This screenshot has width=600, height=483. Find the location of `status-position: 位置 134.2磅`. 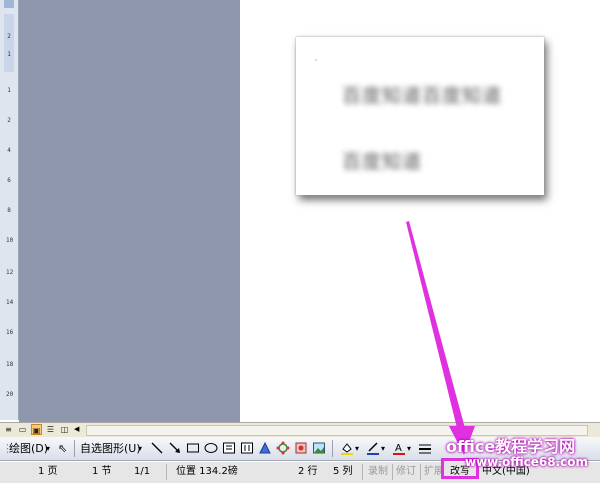

status-position: 位置 134.2磅 is located at coordinates (207, 471).